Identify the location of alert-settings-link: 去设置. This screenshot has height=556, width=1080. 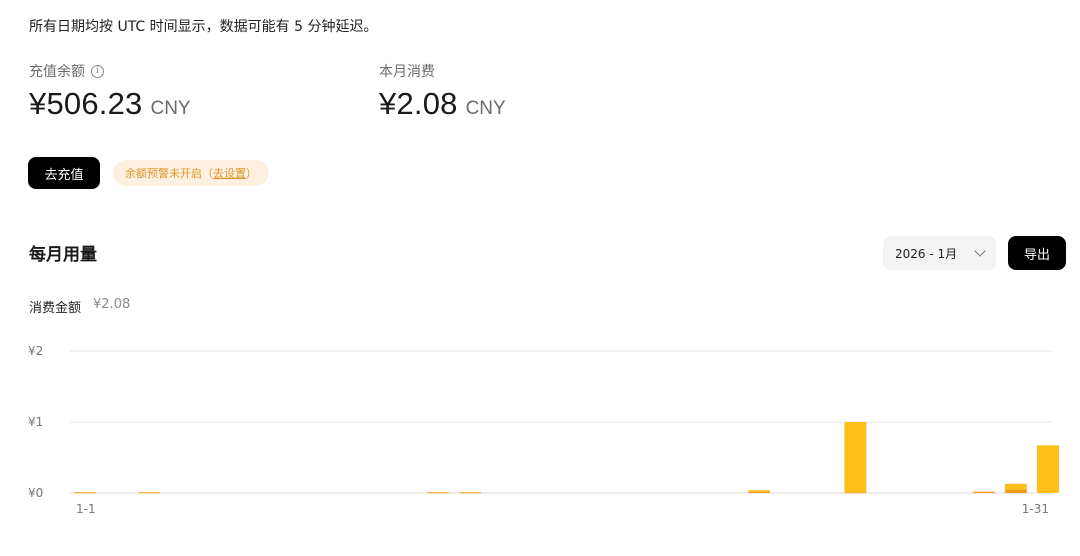
(229, 173).